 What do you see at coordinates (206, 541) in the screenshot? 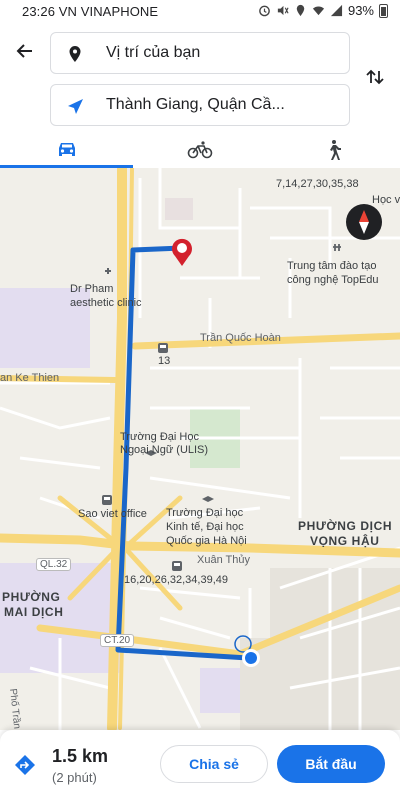
I see `map-label-econ-3: Quốc gia Hà Nội` at bounding box center [206, 541].